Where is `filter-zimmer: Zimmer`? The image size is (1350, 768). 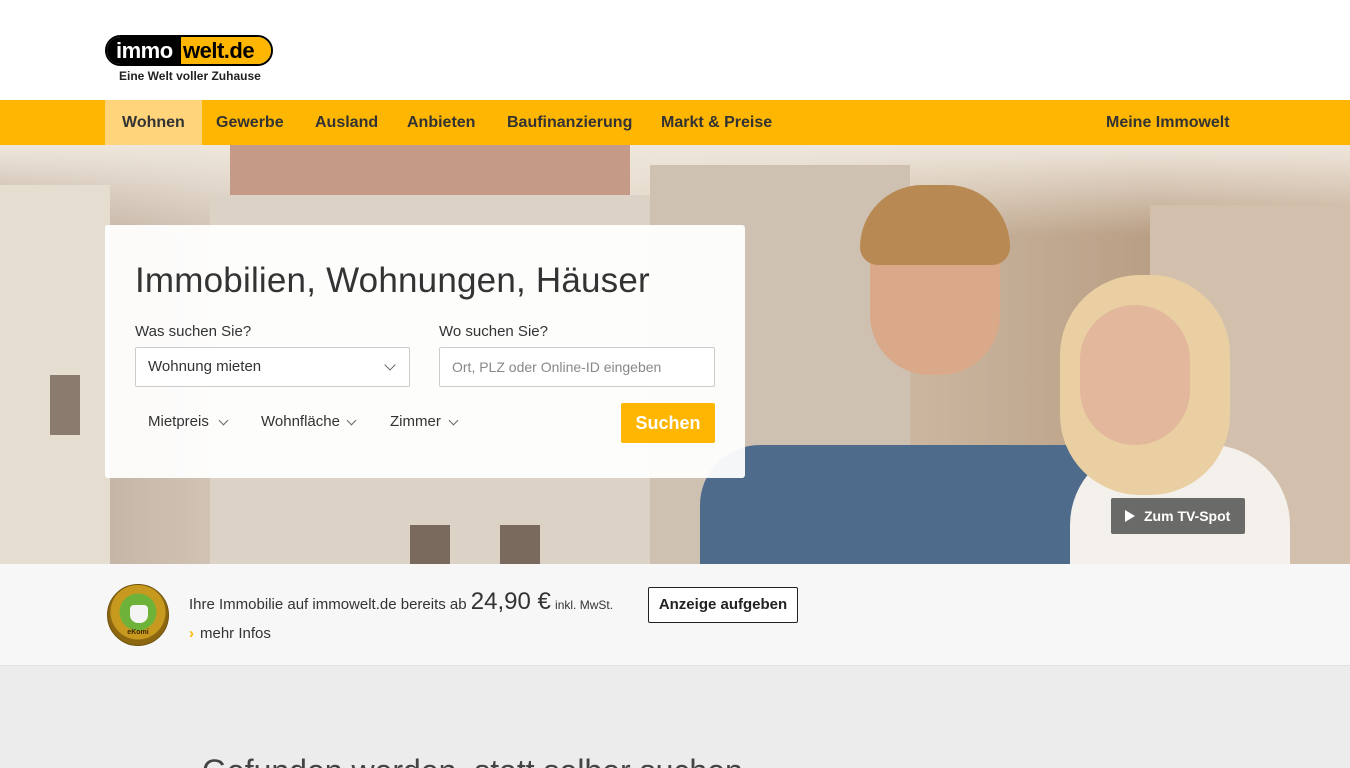 filter-zimmer: Zimmer is located at coordinates (424, 421).